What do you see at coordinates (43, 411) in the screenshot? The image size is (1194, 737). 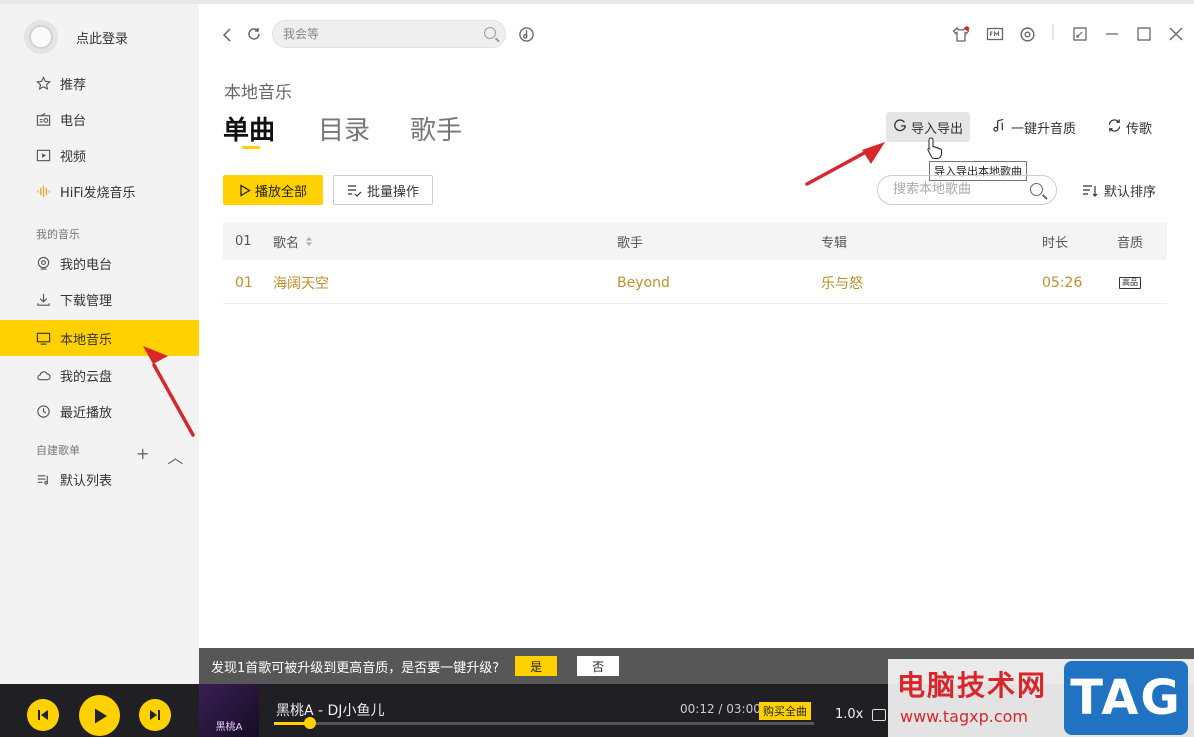 I see `clock-icon` at bounding box center [43, 411].